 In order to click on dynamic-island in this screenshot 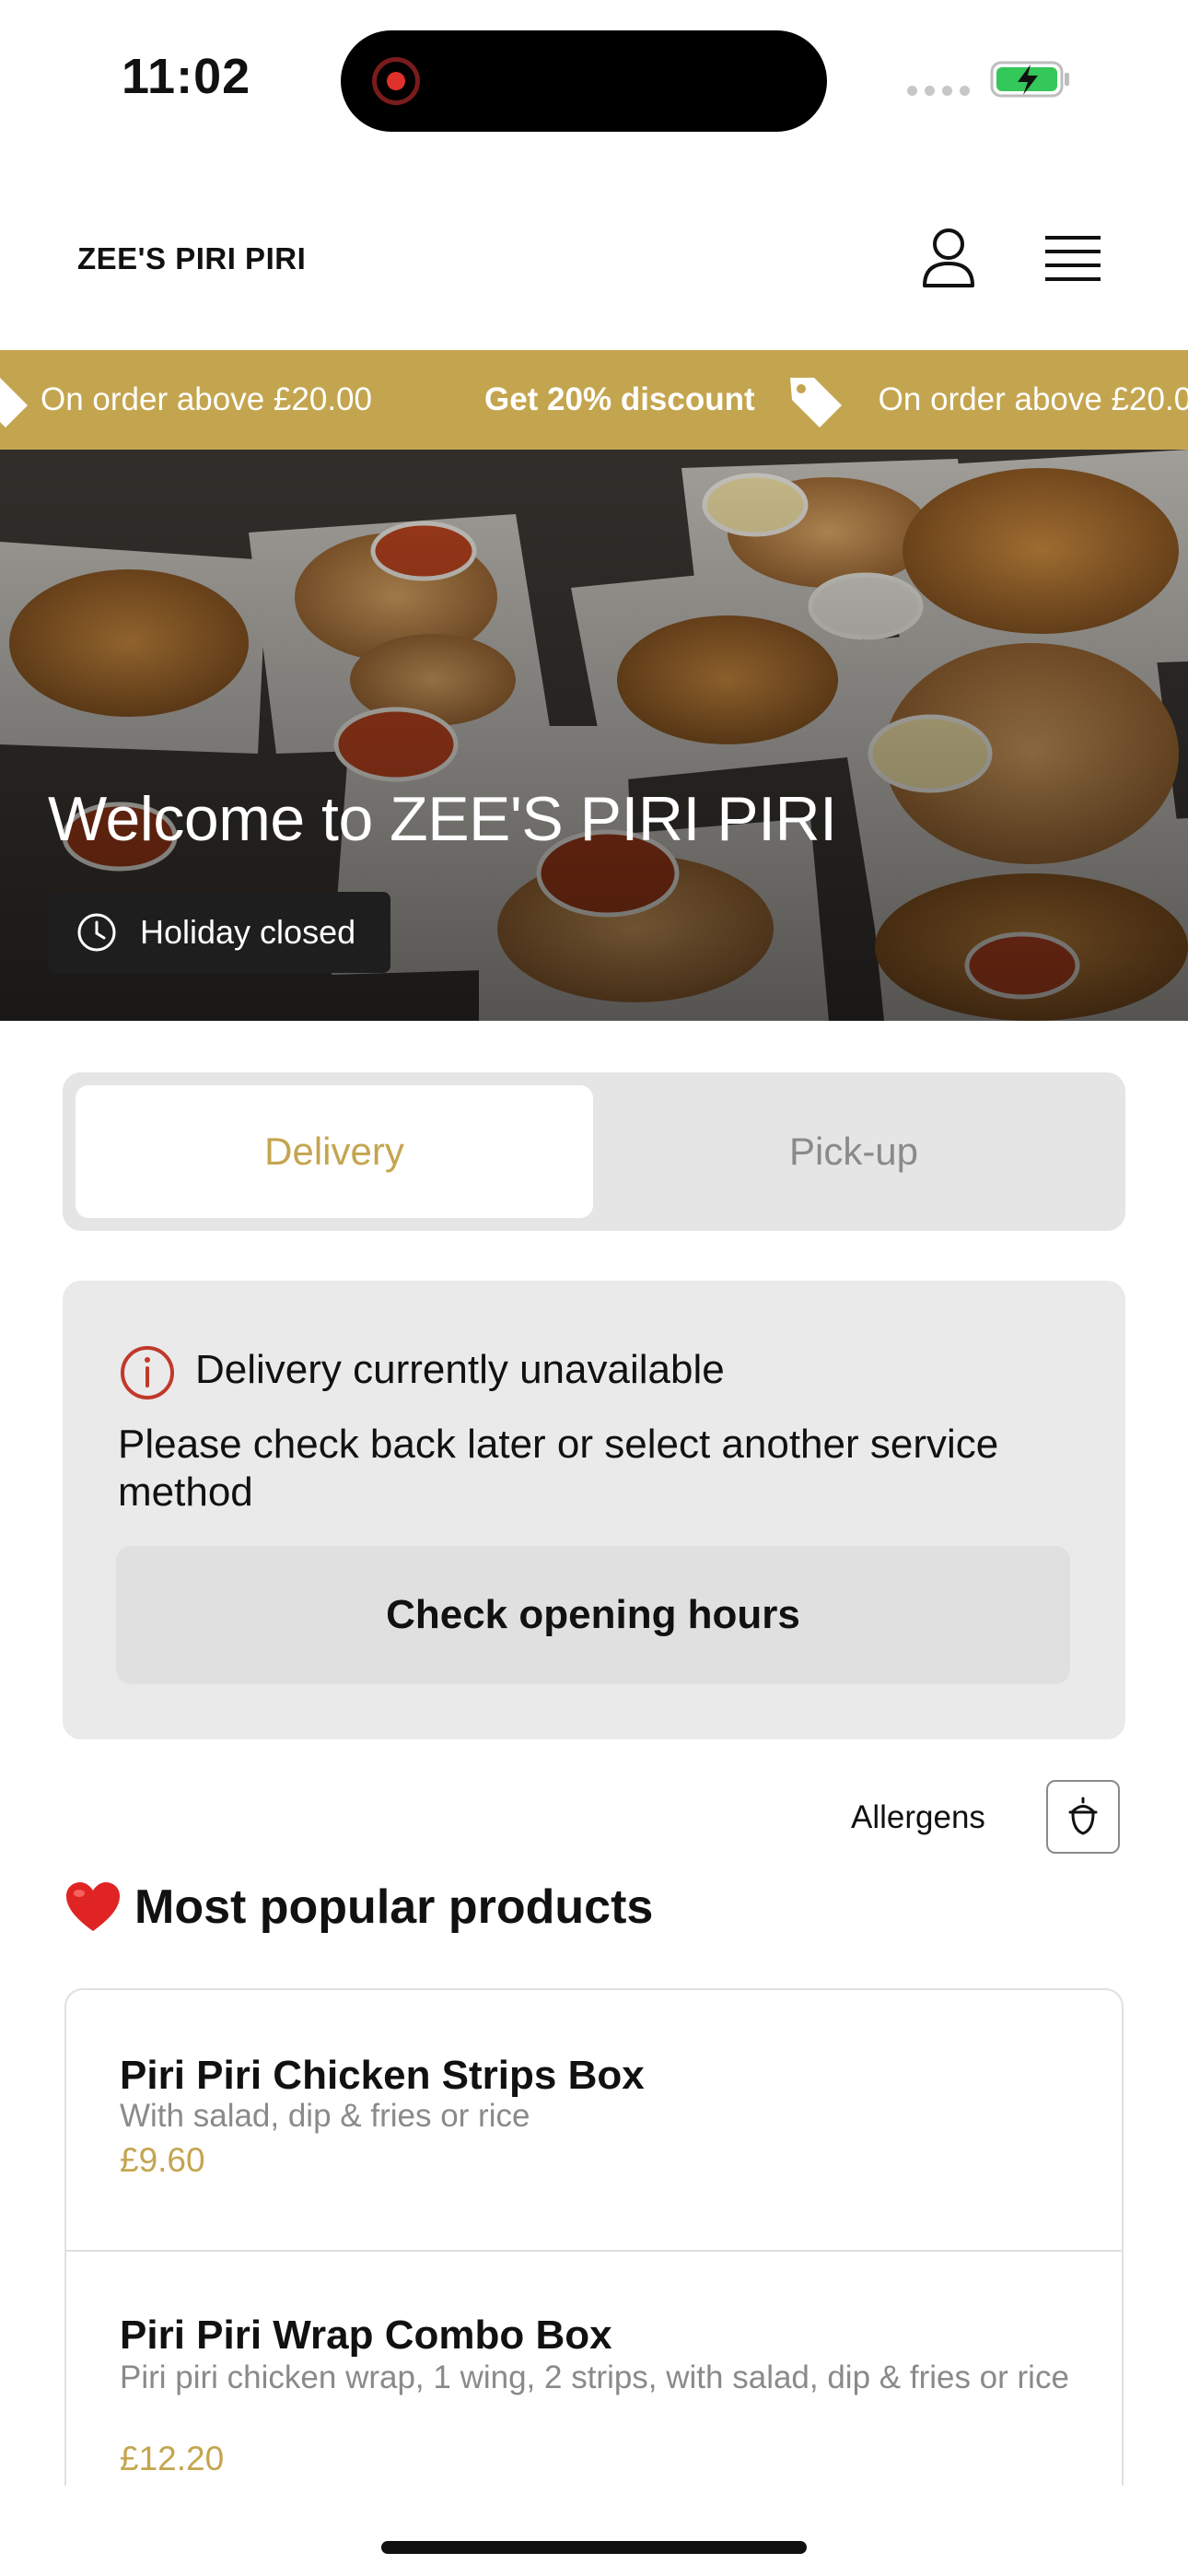, I will do `click(584, 81)`.